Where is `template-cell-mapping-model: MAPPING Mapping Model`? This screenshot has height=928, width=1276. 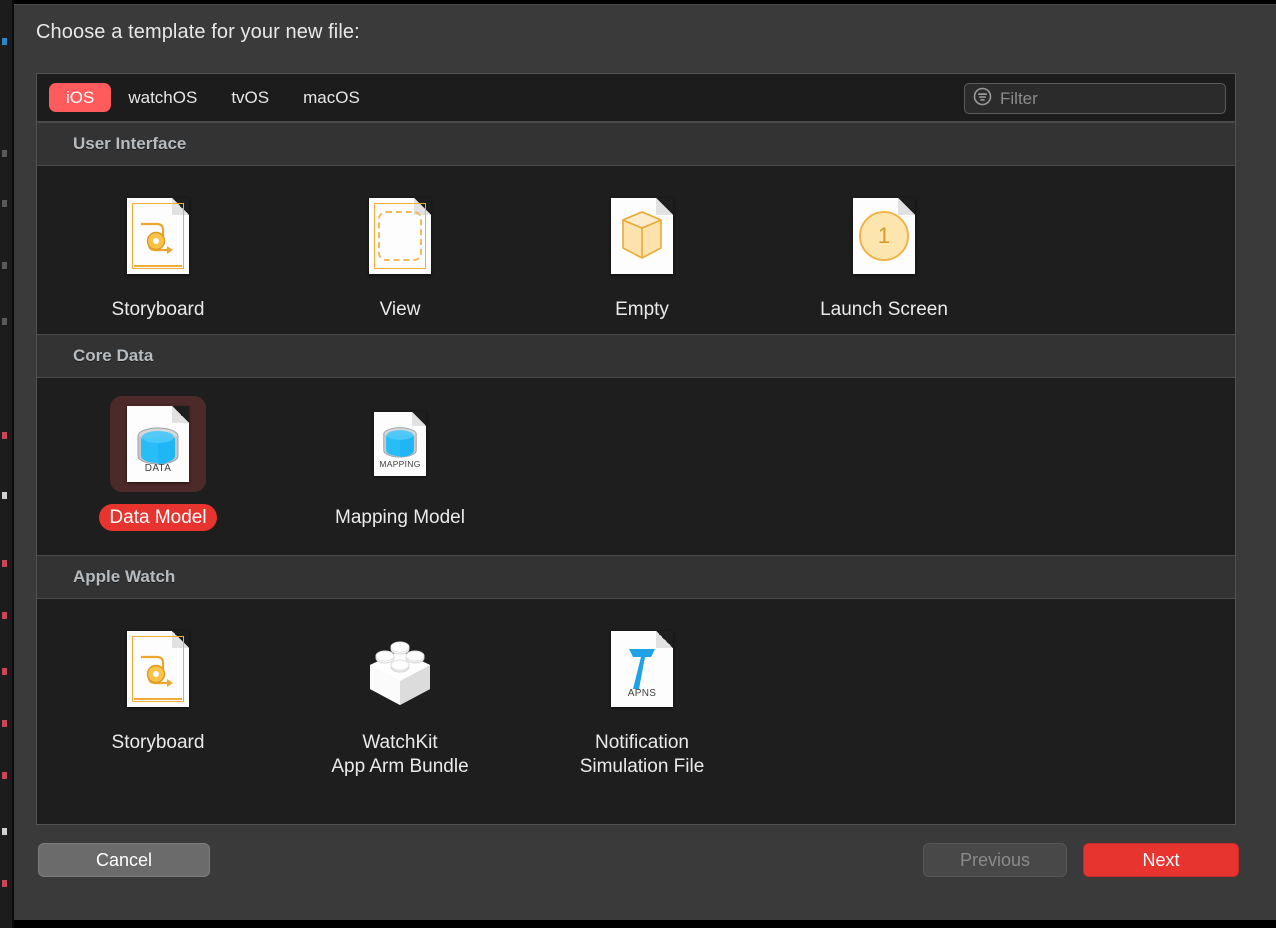 template-cell-mapping-model: MAPPING Mapping Model is located at coordinates (400, 462).